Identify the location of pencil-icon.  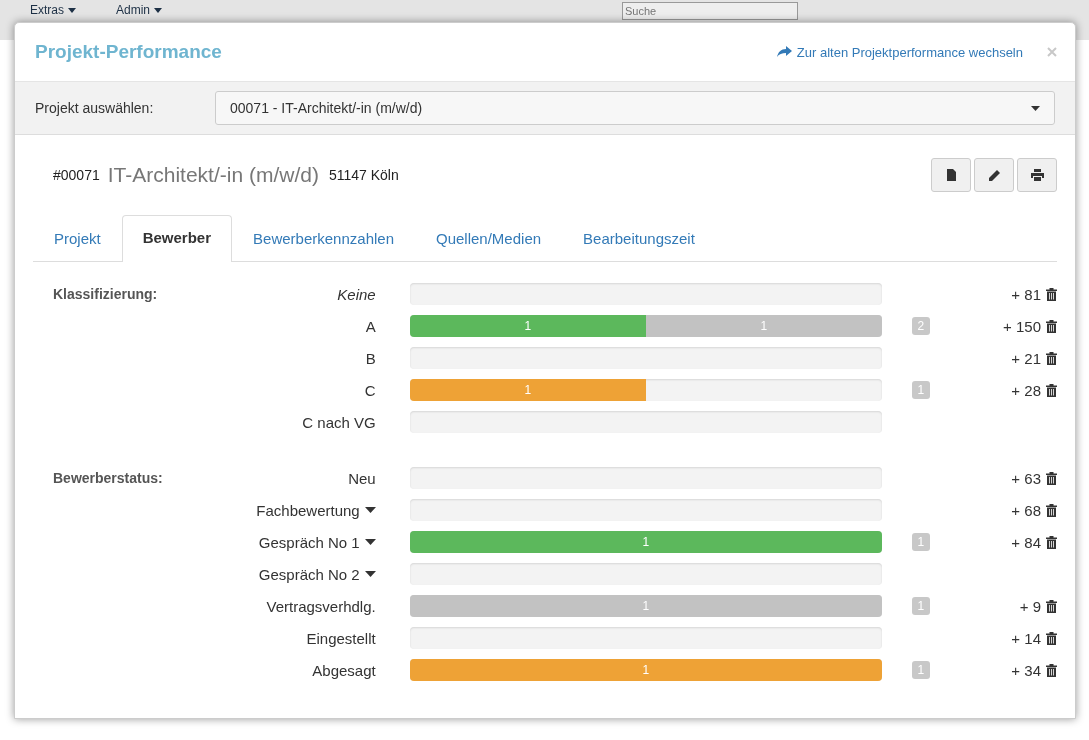
(994, 175).